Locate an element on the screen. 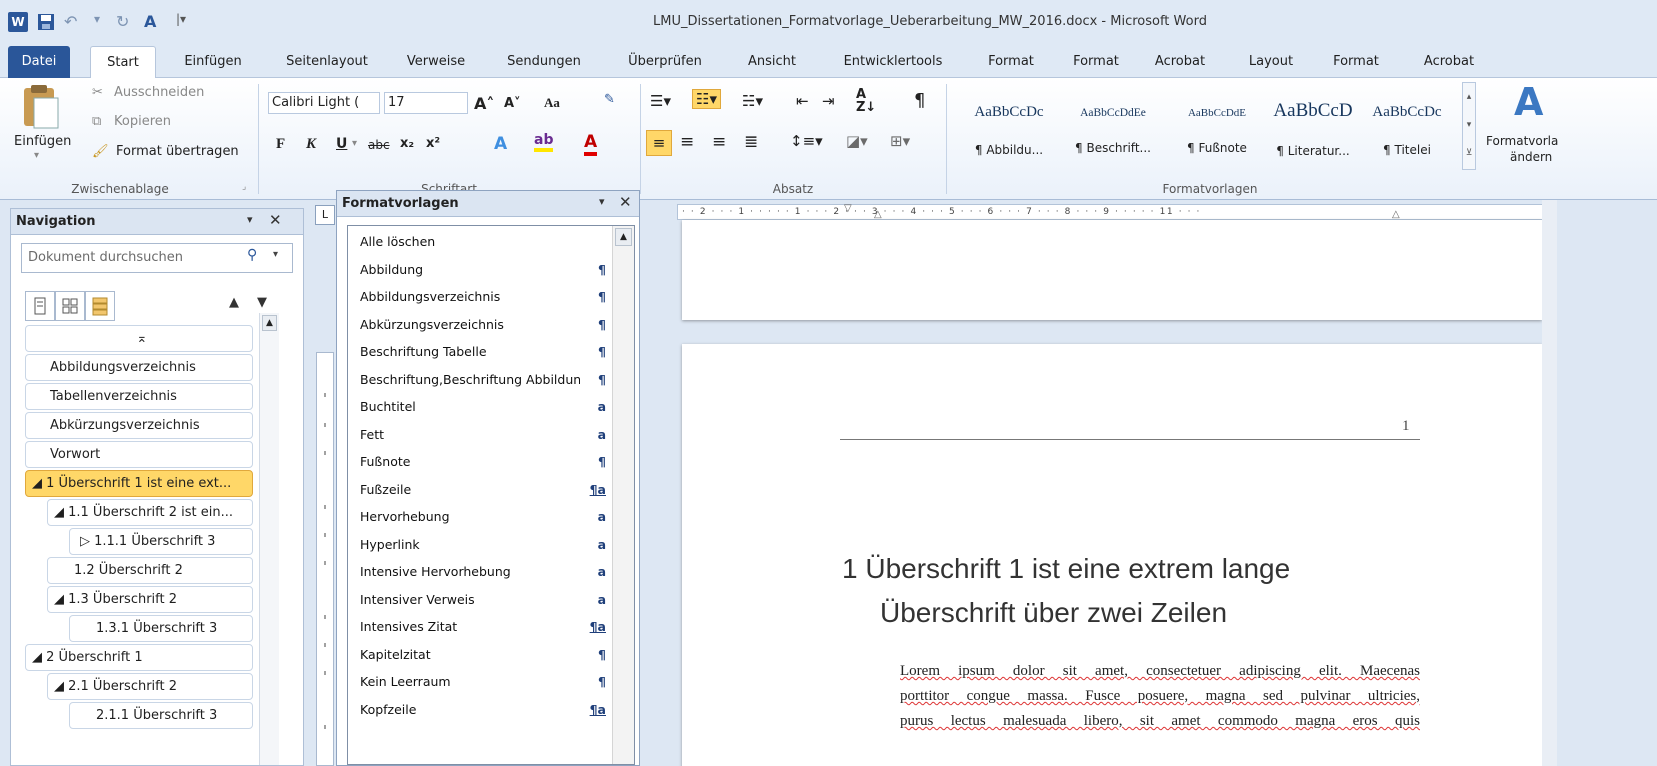  pages-view-tab is located at coordinates (70, 306).